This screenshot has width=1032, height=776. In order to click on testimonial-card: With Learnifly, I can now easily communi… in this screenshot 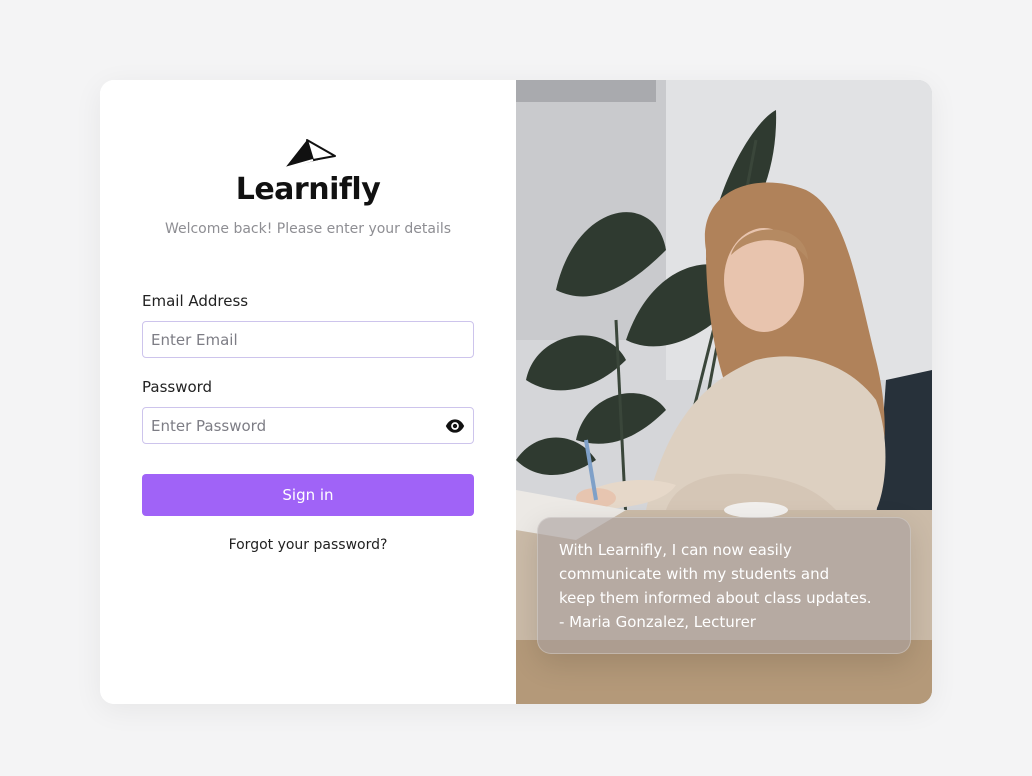, I will do `click(724, 585)`.